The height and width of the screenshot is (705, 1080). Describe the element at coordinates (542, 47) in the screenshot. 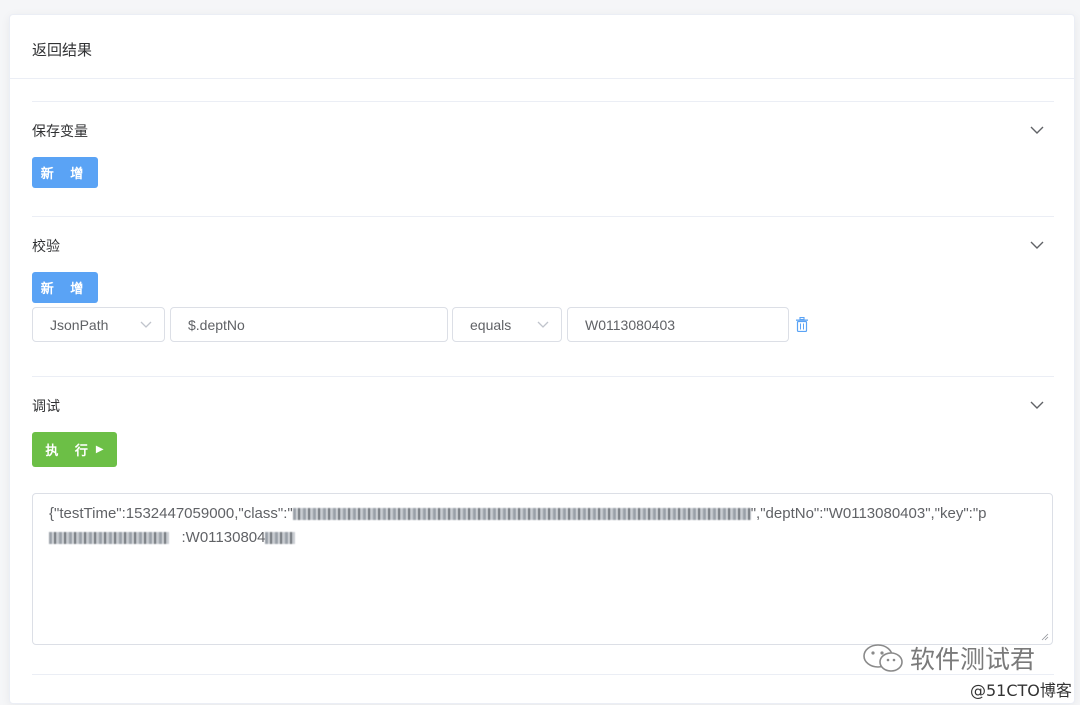

I see `card-title: 返回结果` at that location.